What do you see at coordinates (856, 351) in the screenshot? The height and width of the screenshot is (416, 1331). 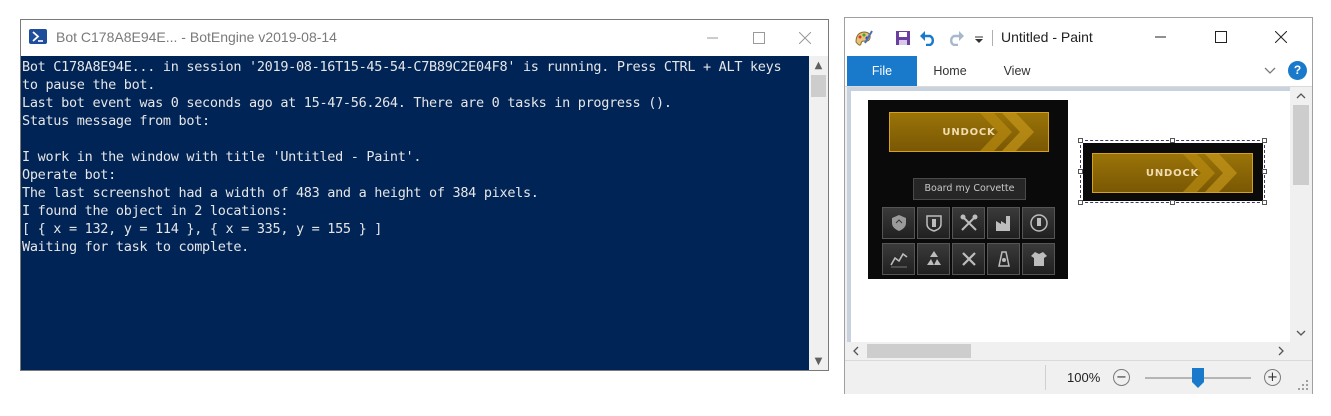 I see `scroll-left-arrow-icon` at bounding box center [856, 351].